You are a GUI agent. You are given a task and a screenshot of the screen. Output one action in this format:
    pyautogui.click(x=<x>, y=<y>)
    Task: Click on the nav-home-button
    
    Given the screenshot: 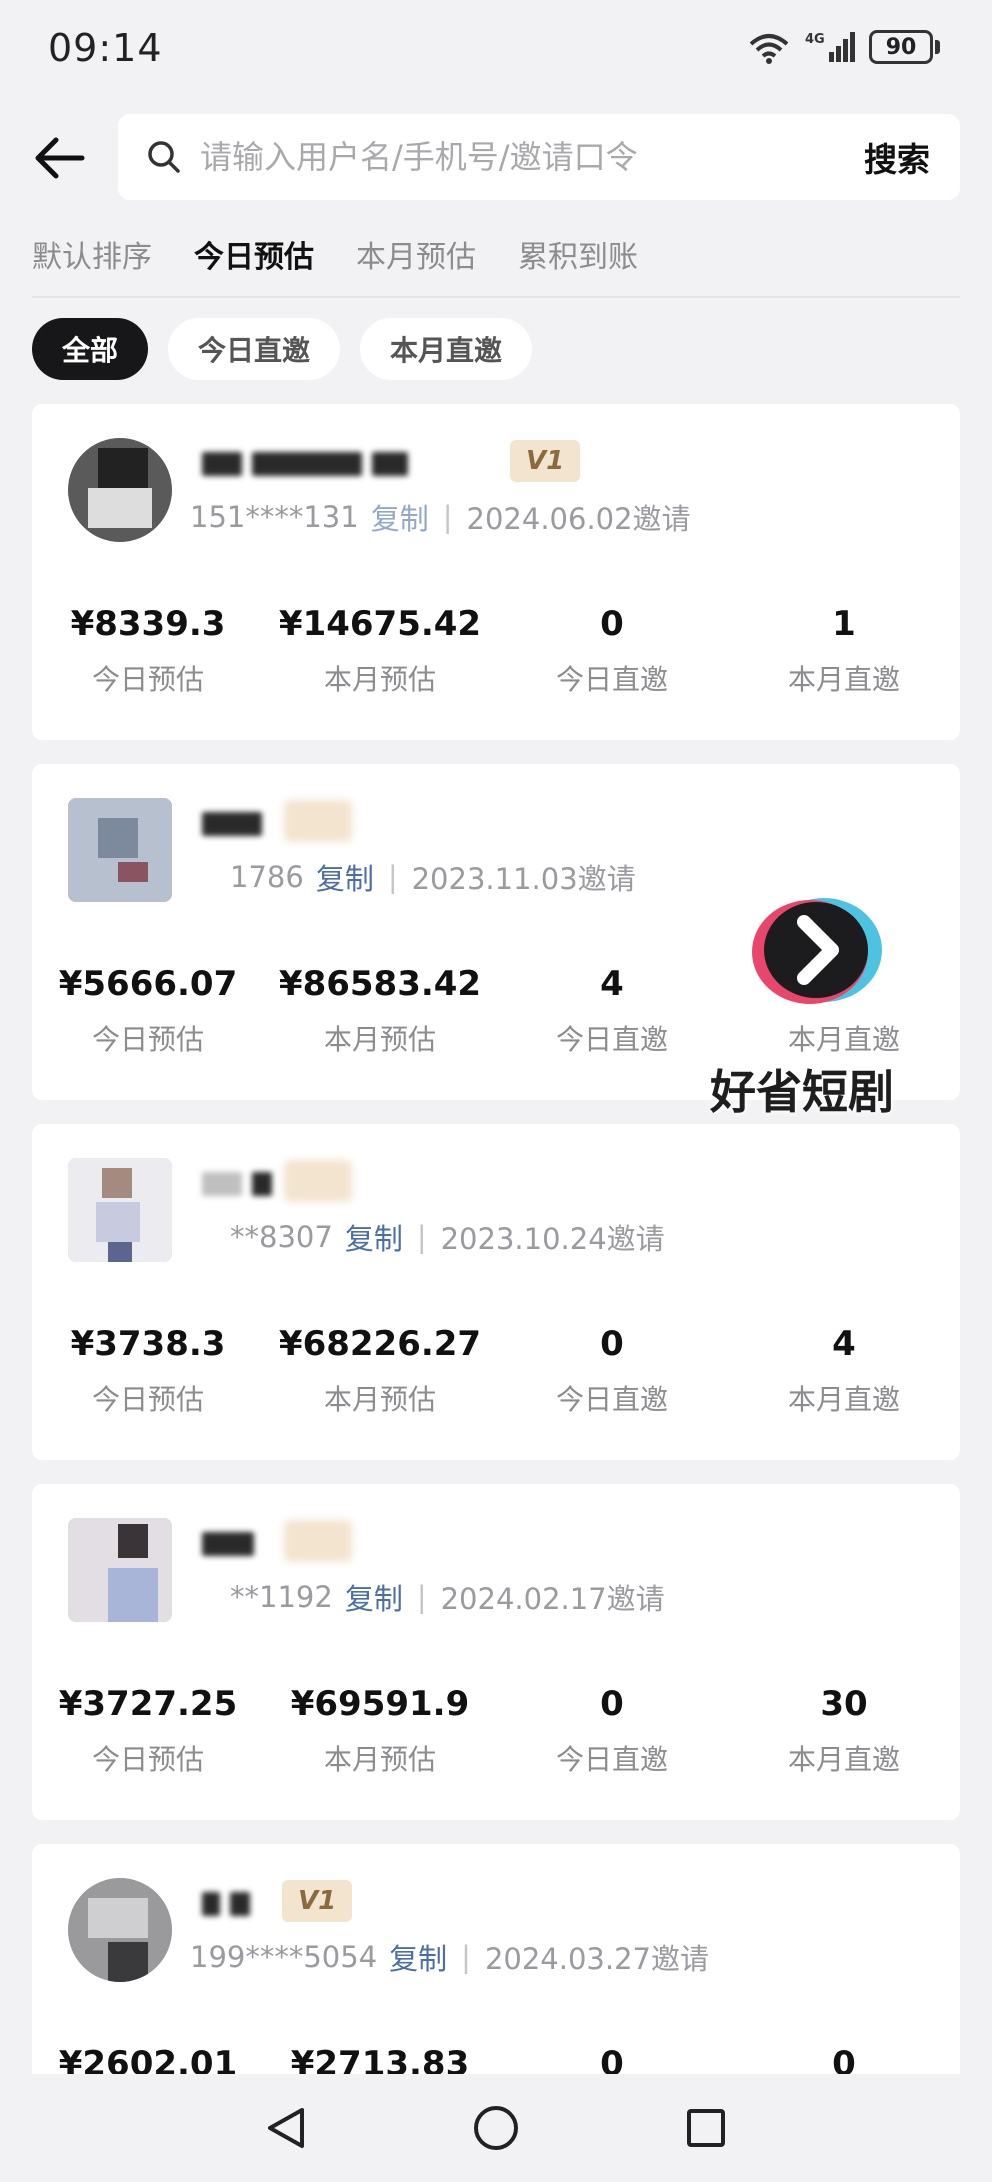 What is the action you would take?
    pyautogui.click(x=496, y=2128)
    